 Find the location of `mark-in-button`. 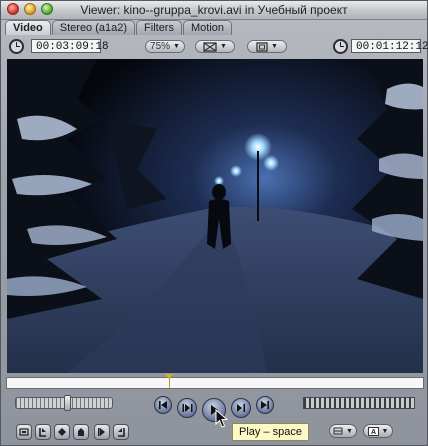

mark-in-button is located at coordinates (43, 432).